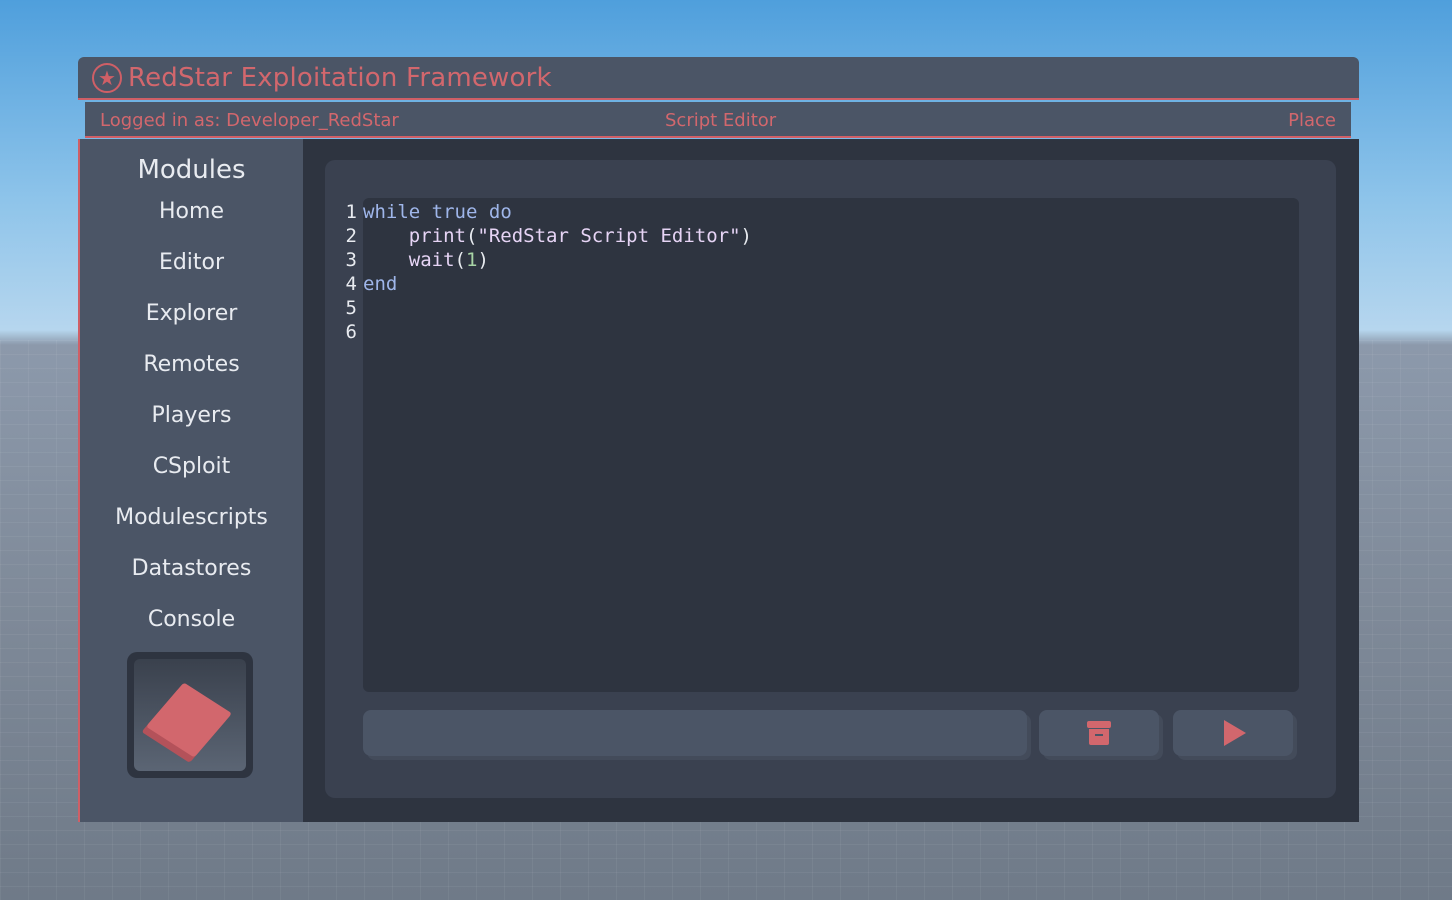 The height and width of the screenshot is (900, 1452). I want to click on number-literal: 1, so click(471, 260).